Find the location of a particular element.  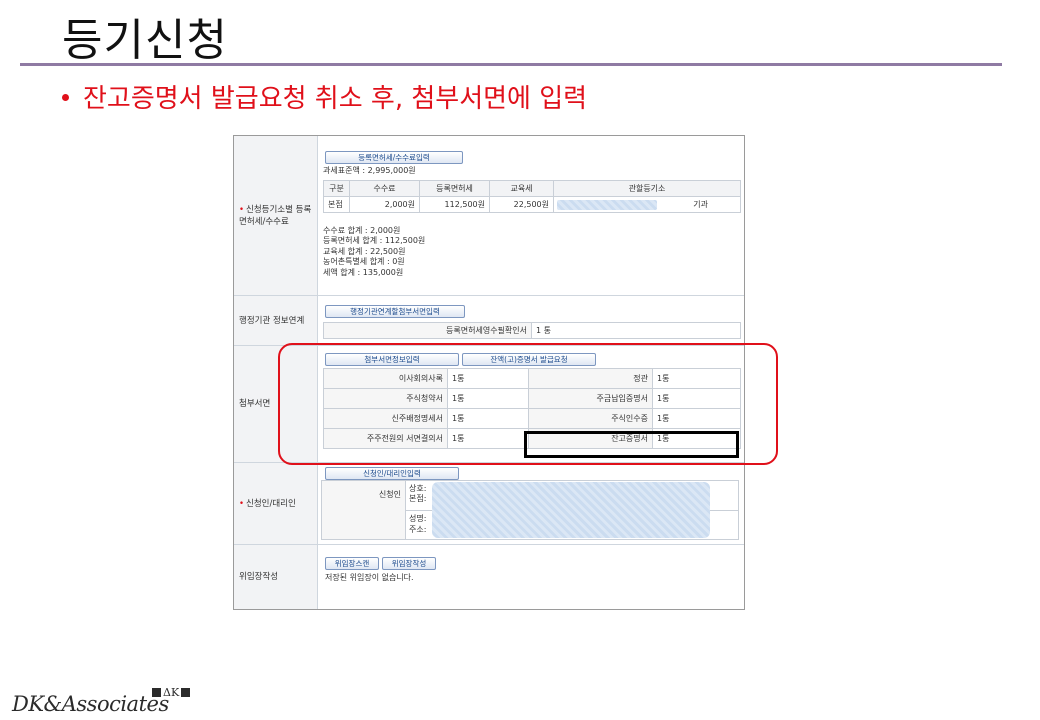

table-row: 본점 2,000원 112,500원 22,500원 기과 is located at coordinates (532, 204).